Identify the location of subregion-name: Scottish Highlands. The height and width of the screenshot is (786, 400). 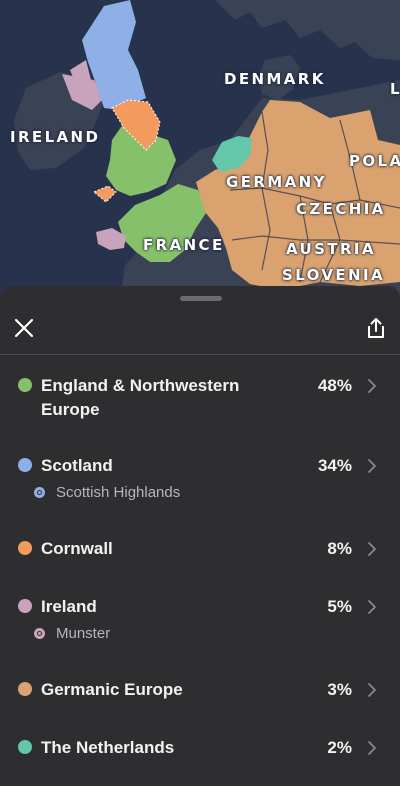
(118, 492).